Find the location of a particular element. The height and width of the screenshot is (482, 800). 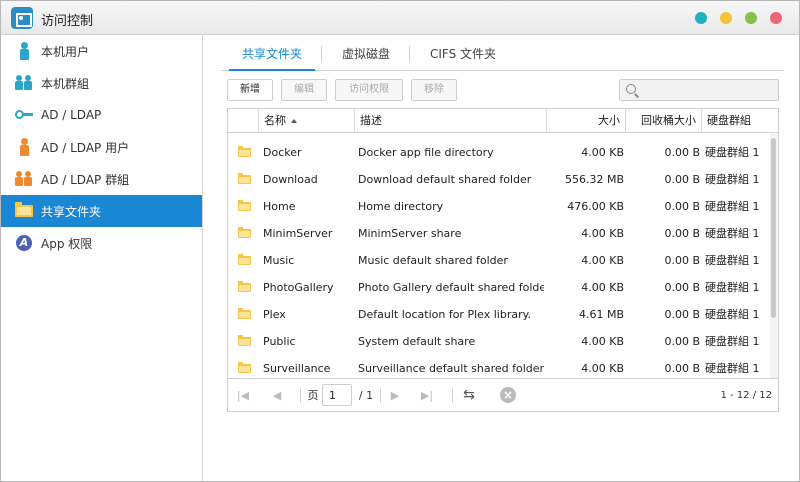

cell-name: Home is located at coordinates (279, 206).